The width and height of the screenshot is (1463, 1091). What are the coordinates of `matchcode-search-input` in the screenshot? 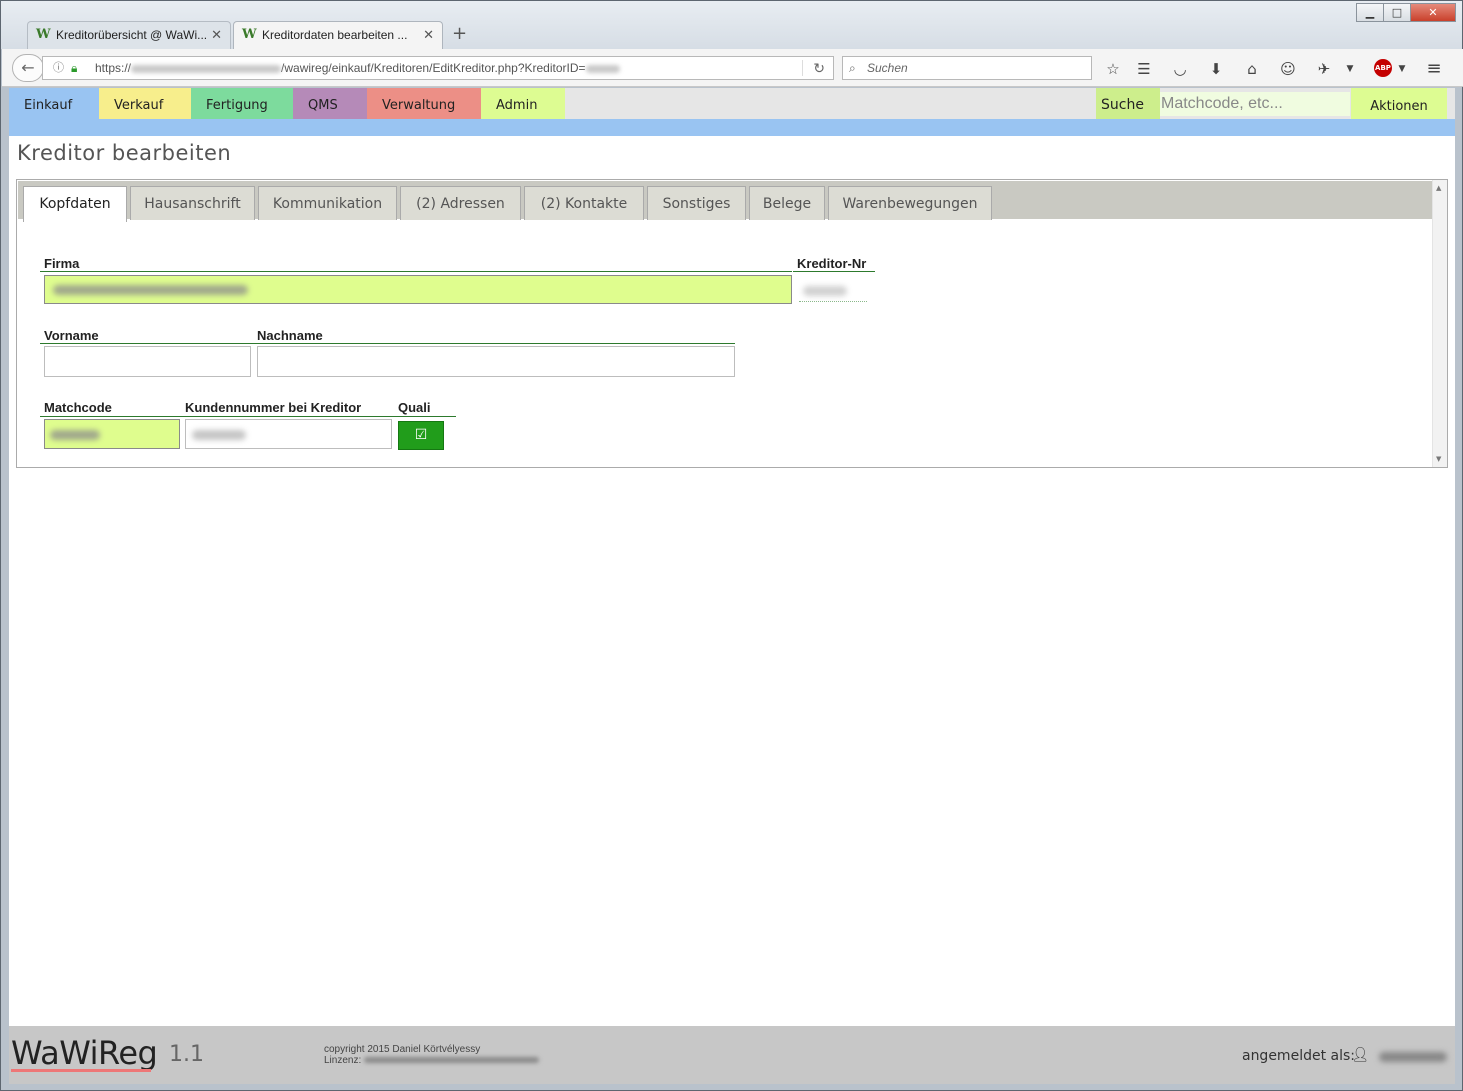 It's located at (1255, 104).